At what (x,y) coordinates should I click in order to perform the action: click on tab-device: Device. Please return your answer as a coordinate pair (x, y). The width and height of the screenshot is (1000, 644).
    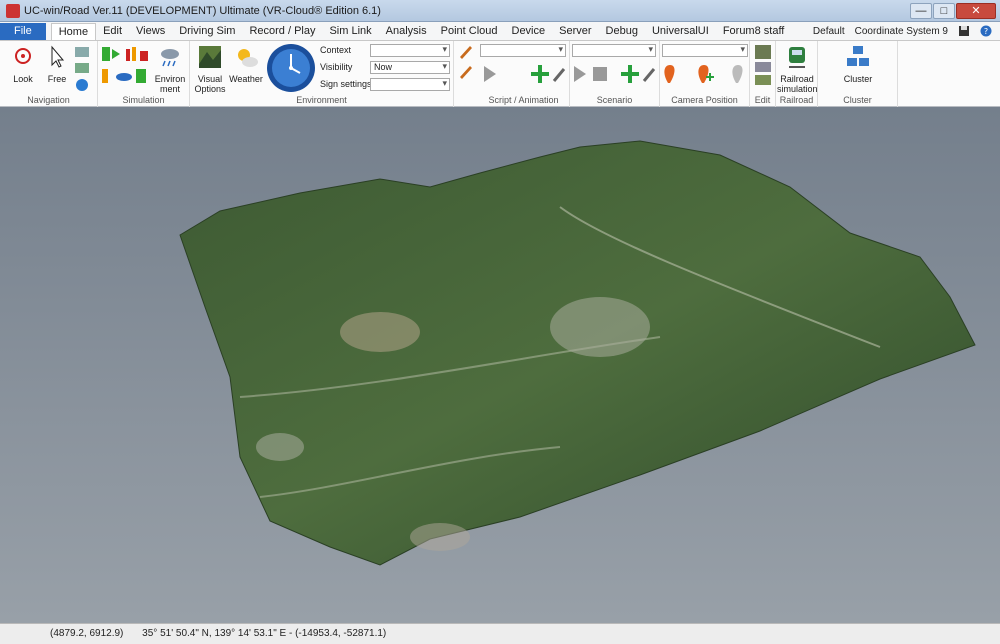
    Looking at the image, I should click on (529, 31).